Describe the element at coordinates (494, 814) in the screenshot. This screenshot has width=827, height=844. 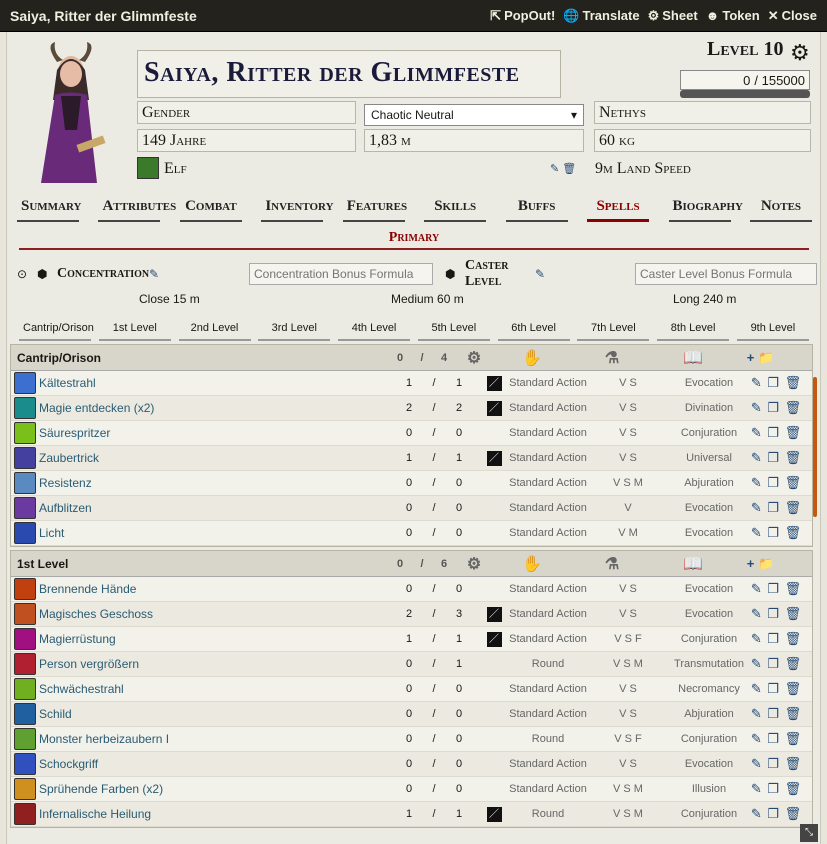
I see `spell-prepared-toggle: ／` at that location.